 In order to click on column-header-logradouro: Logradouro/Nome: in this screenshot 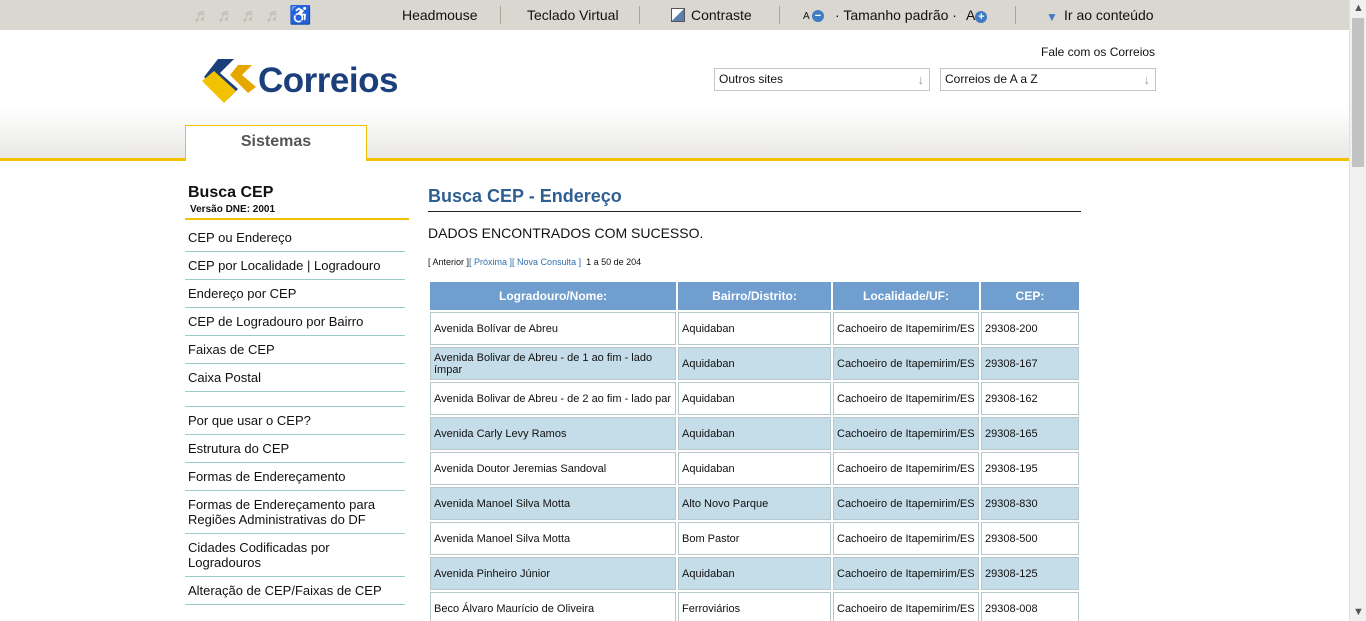, I will do `click(553, 296)`.